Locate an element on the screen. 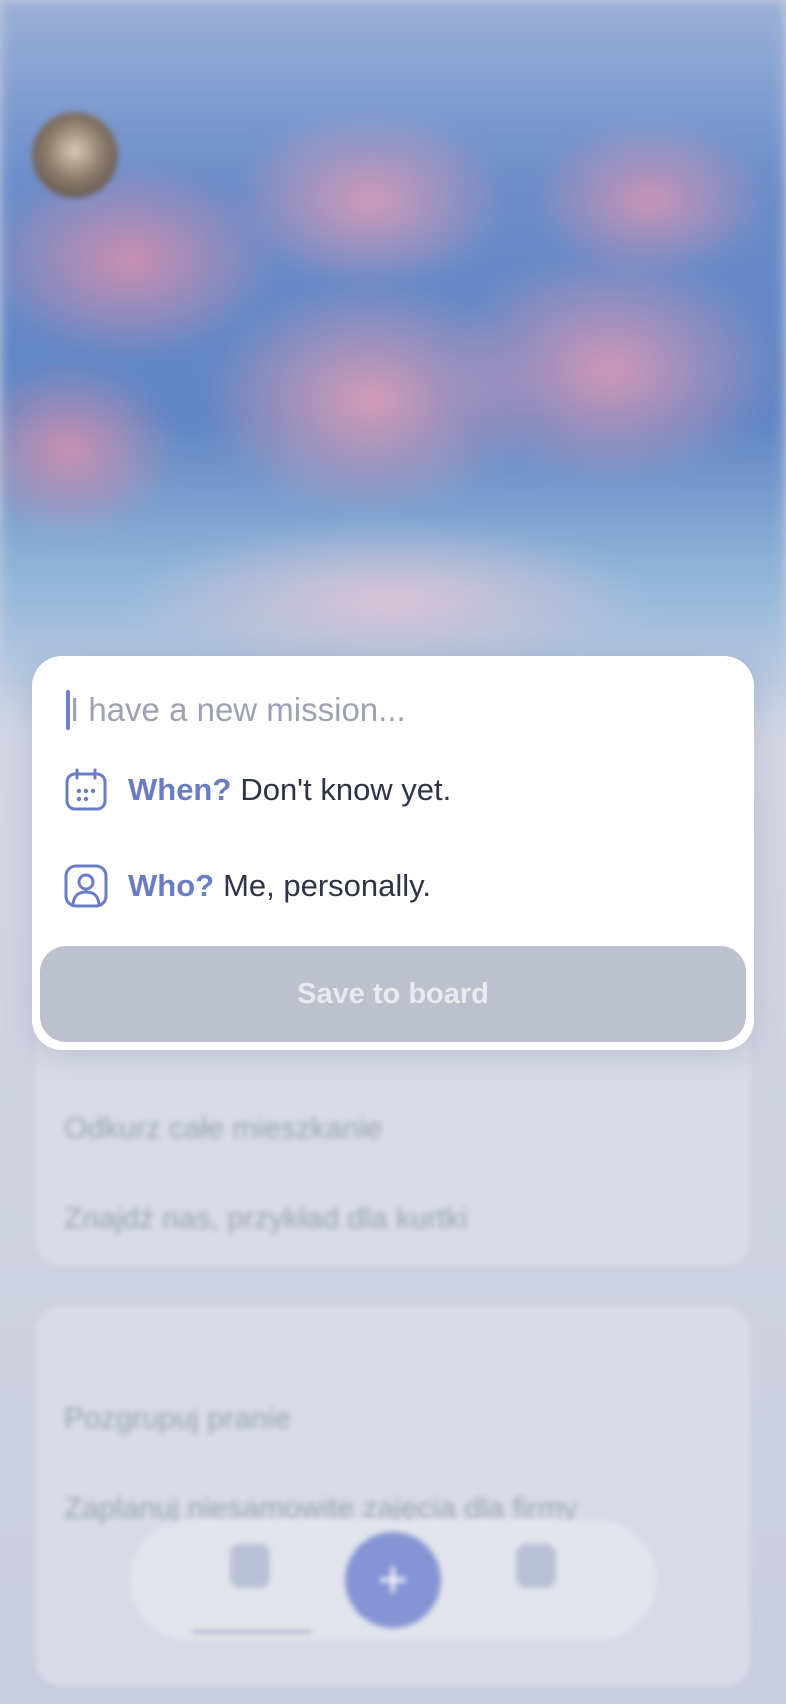  when-field: When? Don't know yet. is located at coordinates (392, 790).